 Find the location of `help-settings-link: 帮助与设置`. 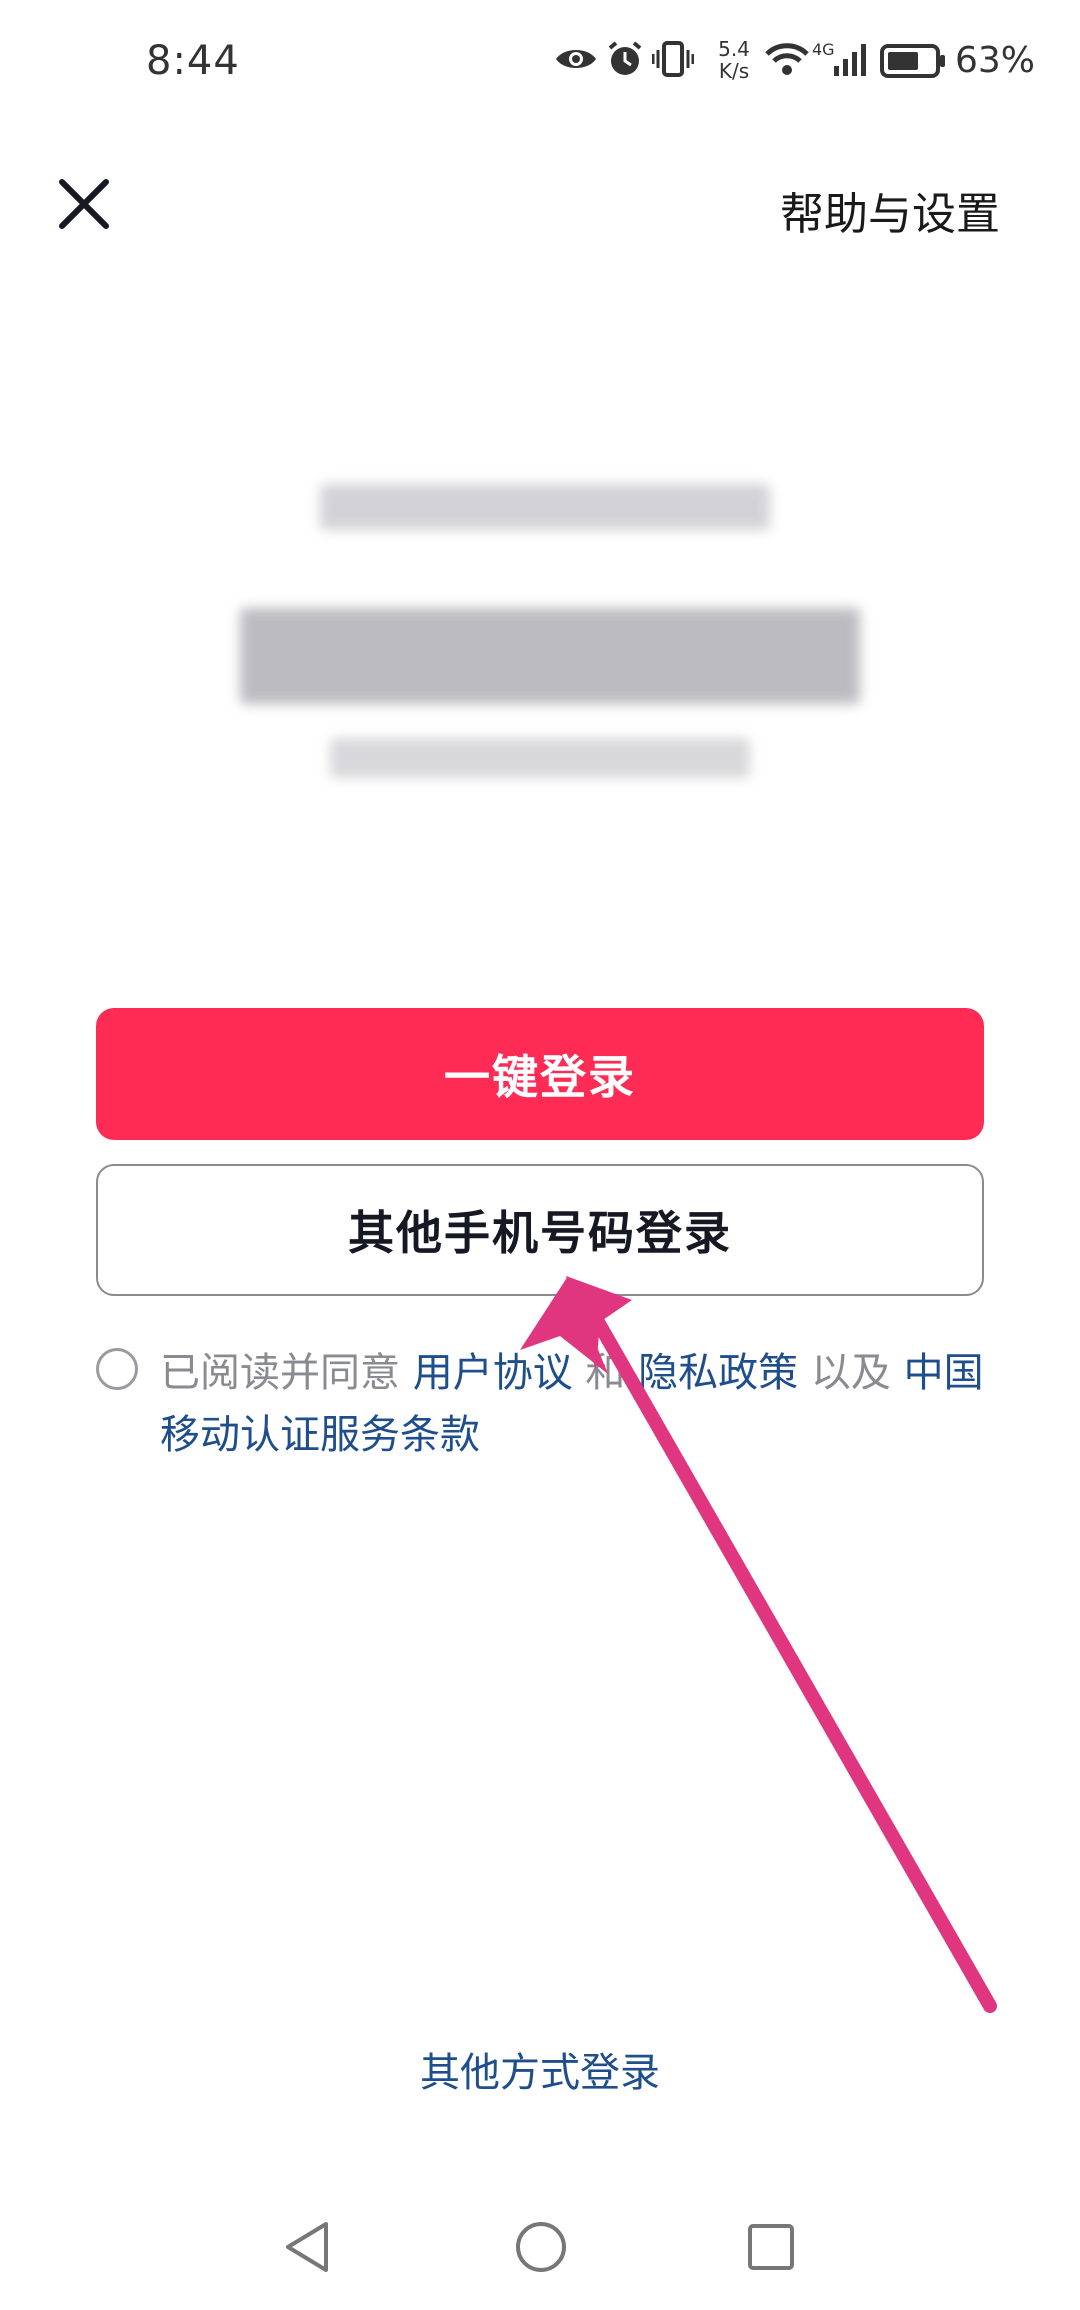

help-settings-link: 帮助与设置 is located at coordinates (890, 210).